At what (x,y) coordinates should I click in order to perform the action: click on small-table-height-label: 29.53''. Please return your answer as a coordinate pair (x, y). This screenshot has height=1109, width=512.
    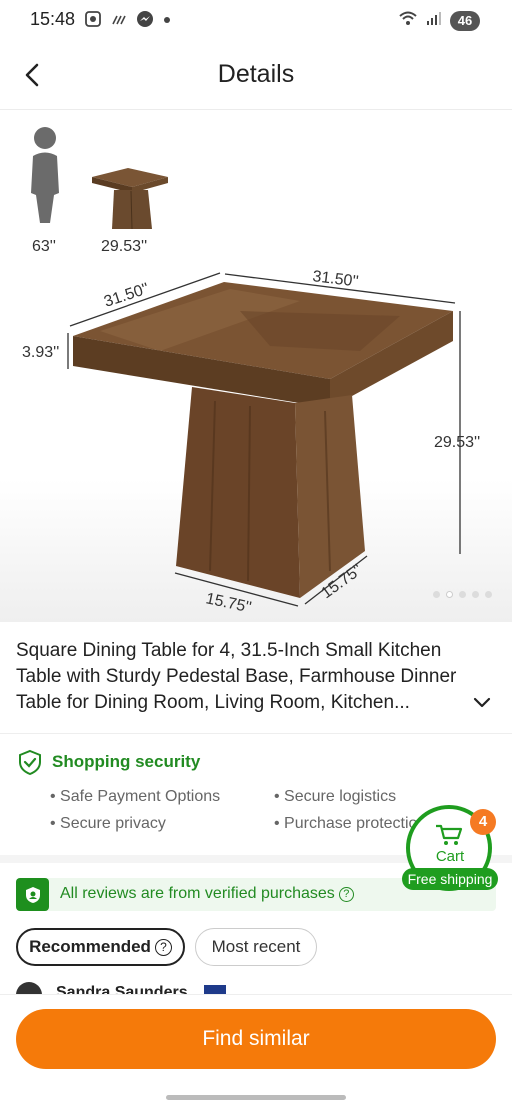
    Looking at the image, I should click on (124, 246).